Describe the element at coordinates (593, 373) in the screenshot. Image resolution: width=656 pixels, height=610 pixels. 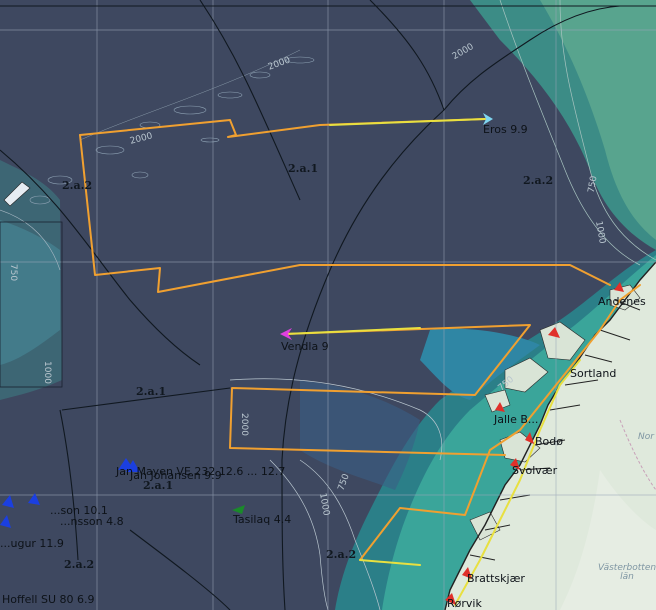
I see `place-label-sortland: Sortland` at that location.